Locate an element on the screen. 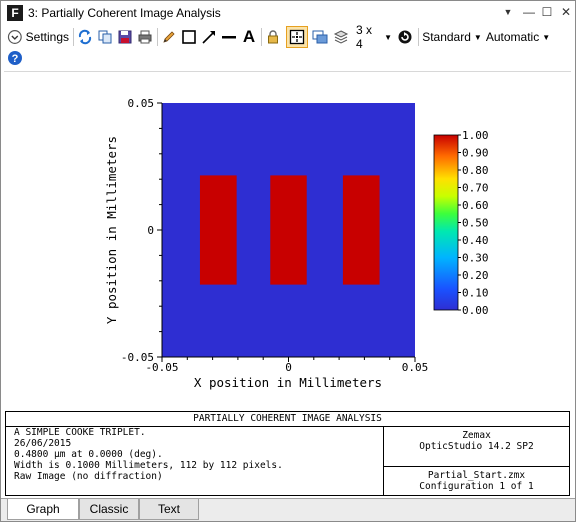  line-tool-button is located at coordinates (229, 37).